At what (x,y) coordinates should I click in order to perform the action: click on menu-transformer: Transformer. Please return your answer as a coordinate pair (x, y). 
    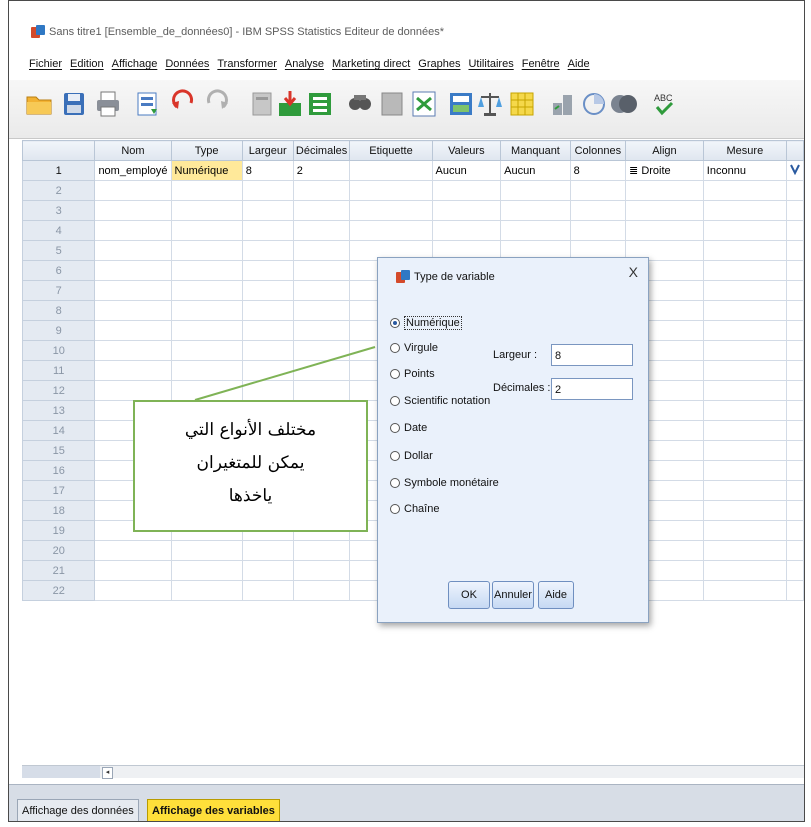
    Looking at the image, I should click on (247, 68).